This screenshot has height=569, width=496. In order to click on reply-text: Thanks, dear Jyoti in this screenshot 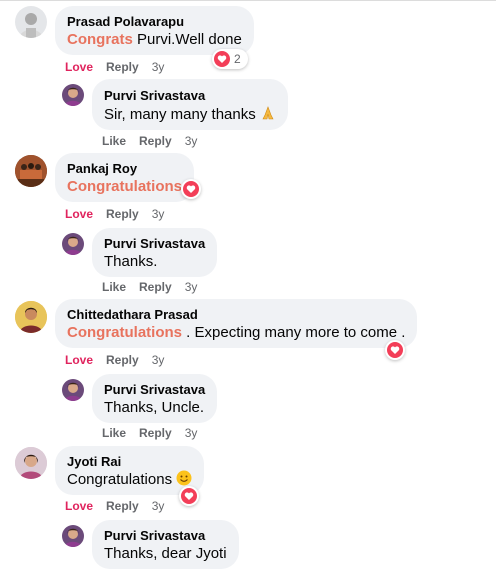, I will do `click(165, 553)`.